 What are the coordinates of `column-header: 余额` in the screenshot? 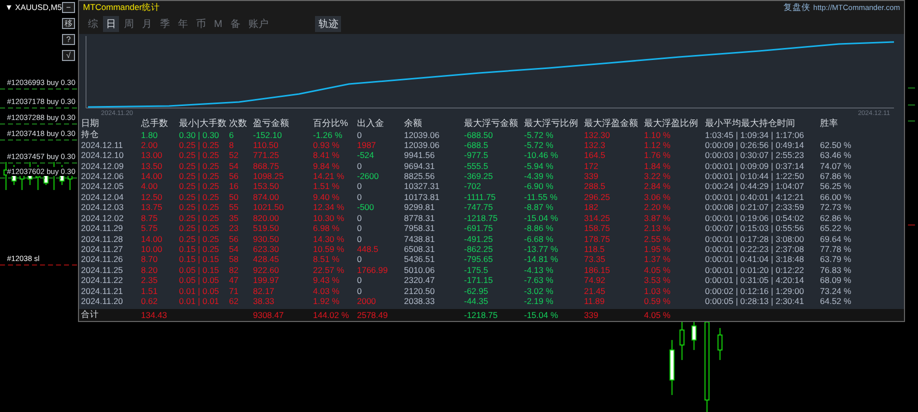 It's located at (413, 123).